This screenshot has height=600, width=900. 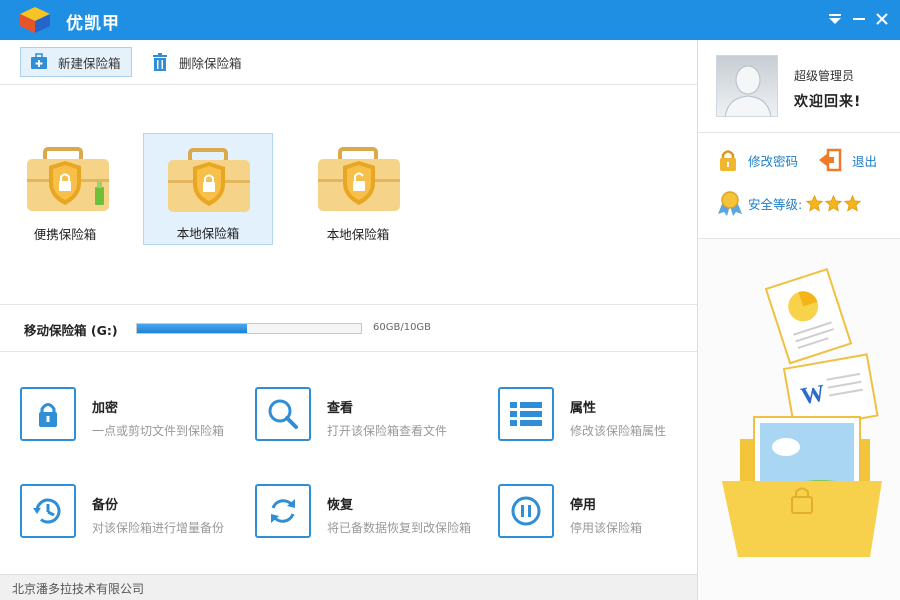 What do you see at coordinates (78, 589) in the screenshot?
I see `company-name: 北京潘多拉技术有限公司` at bounding box center [78, 589].